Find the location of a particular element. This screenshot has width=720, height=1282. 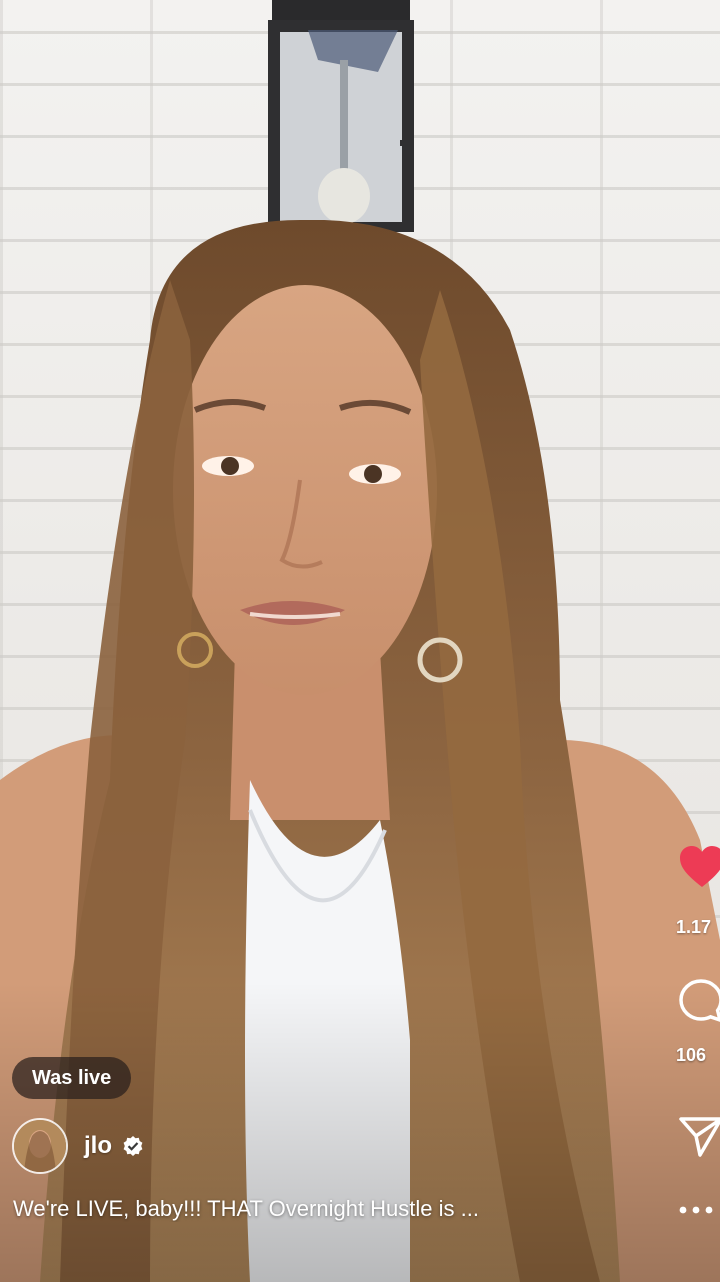

heart-icon is located at coordinates (699, 867).